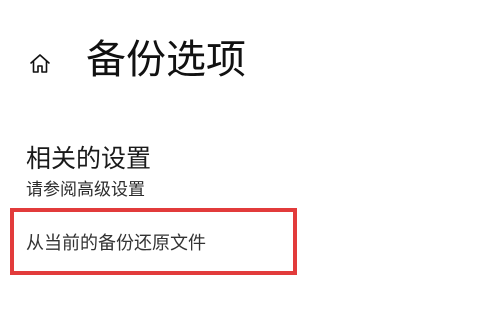  What do you see at coordinates (116, 244) in the screenshot?
I see `restore-files-link: 从当前的备份还原文件` at bounding box center [116, 244].